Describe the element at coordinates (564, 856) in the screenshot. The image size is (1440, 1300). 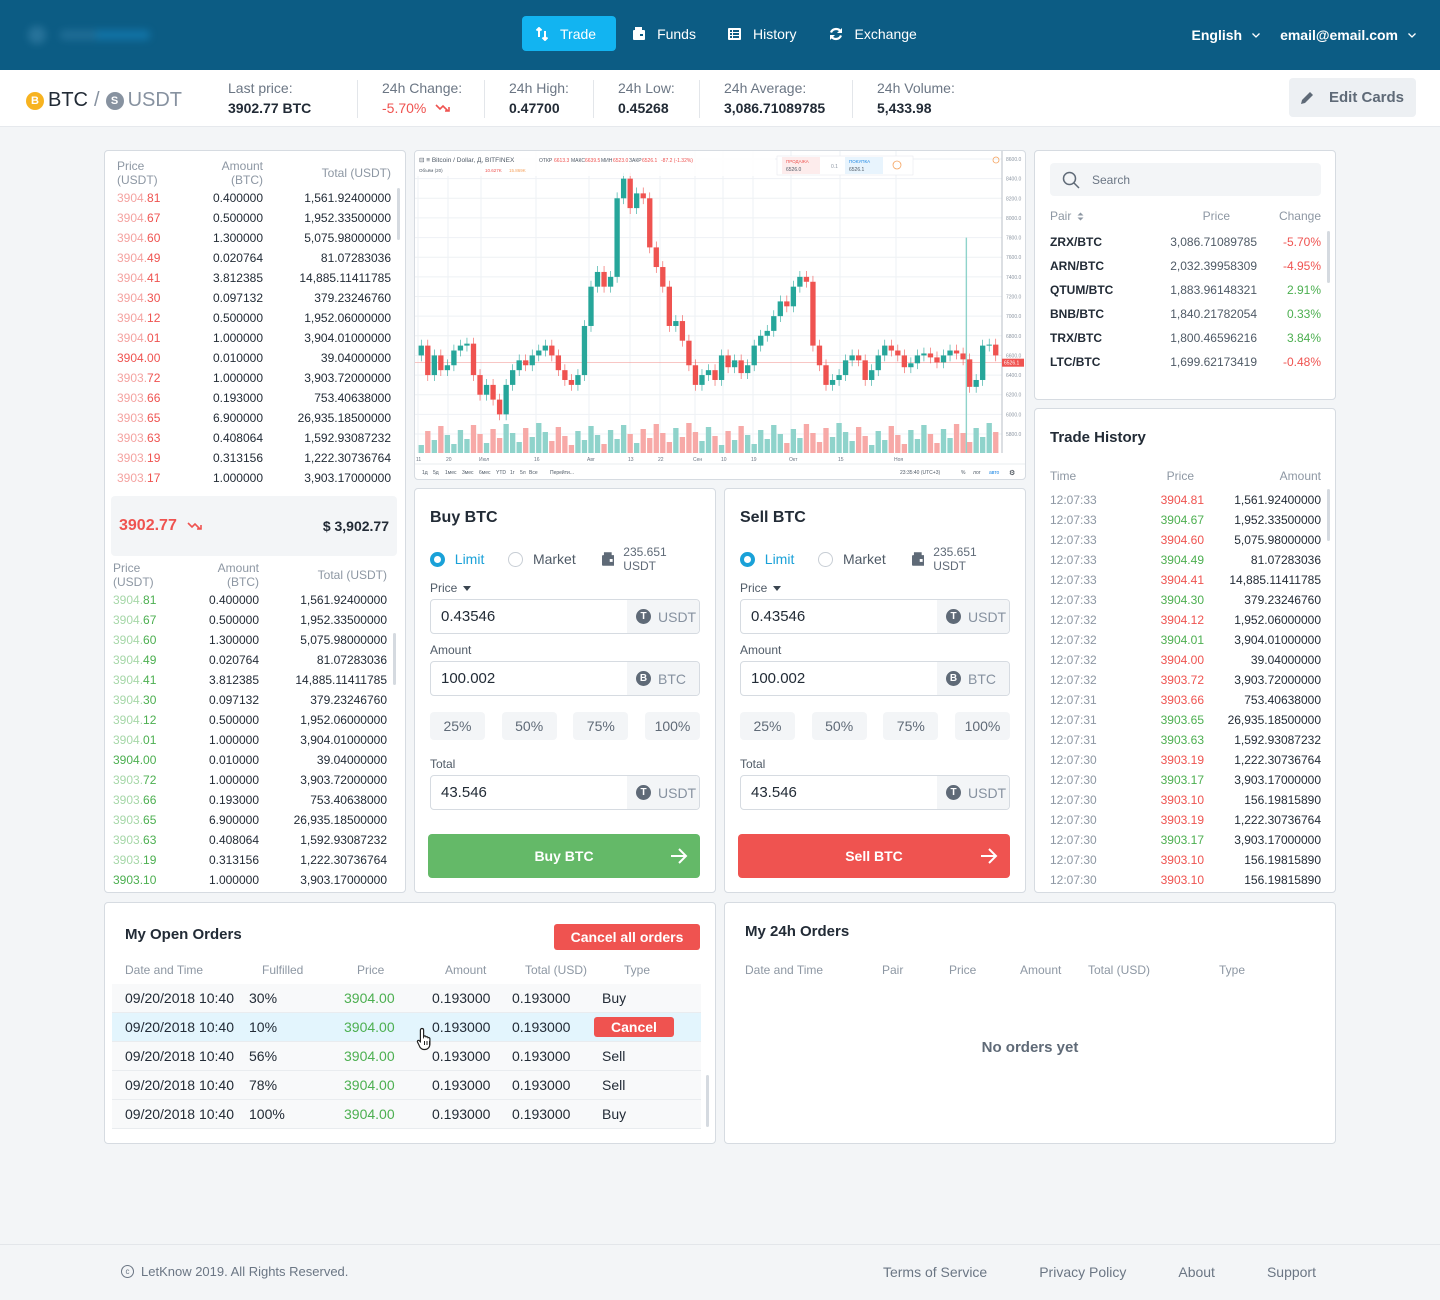
I see `buy-submit-button: Buy BTC` at that location.